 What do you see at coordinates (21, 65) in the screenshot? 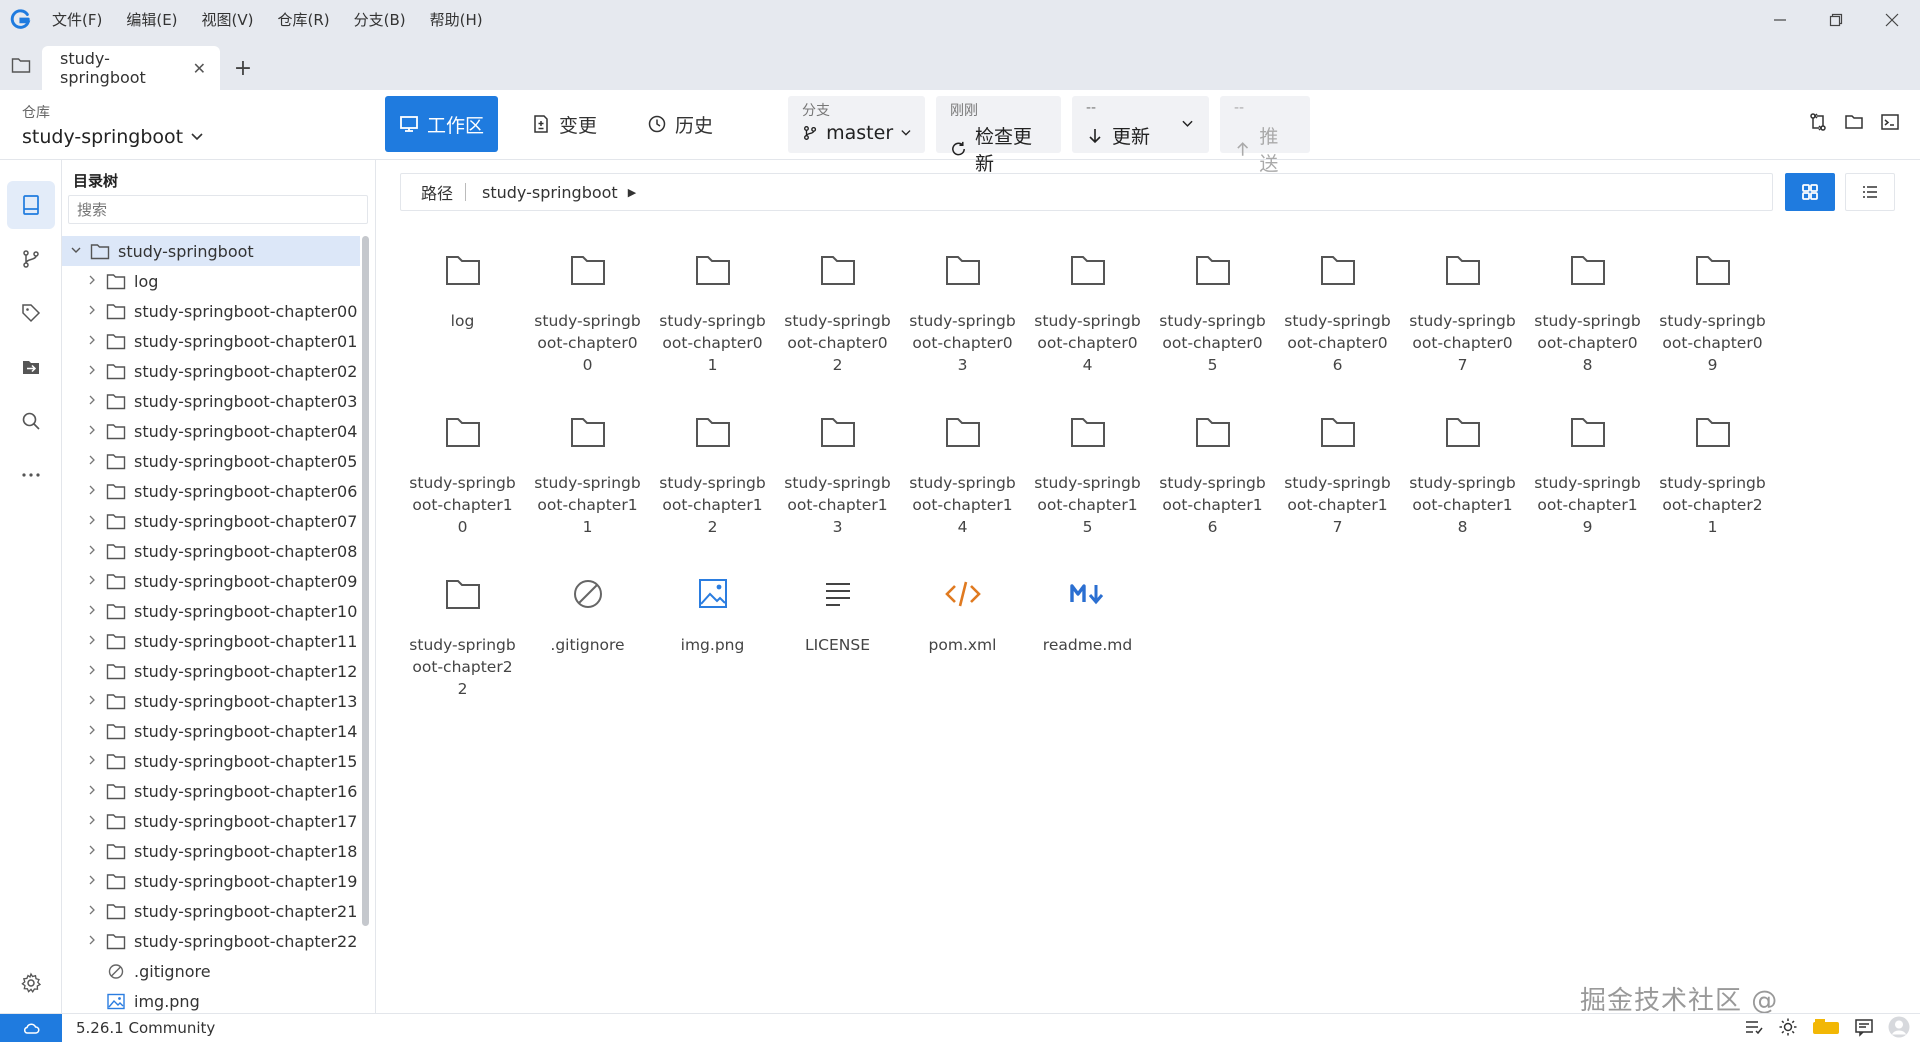
I see `open-repository-icon` at bounding box center [21, 65].